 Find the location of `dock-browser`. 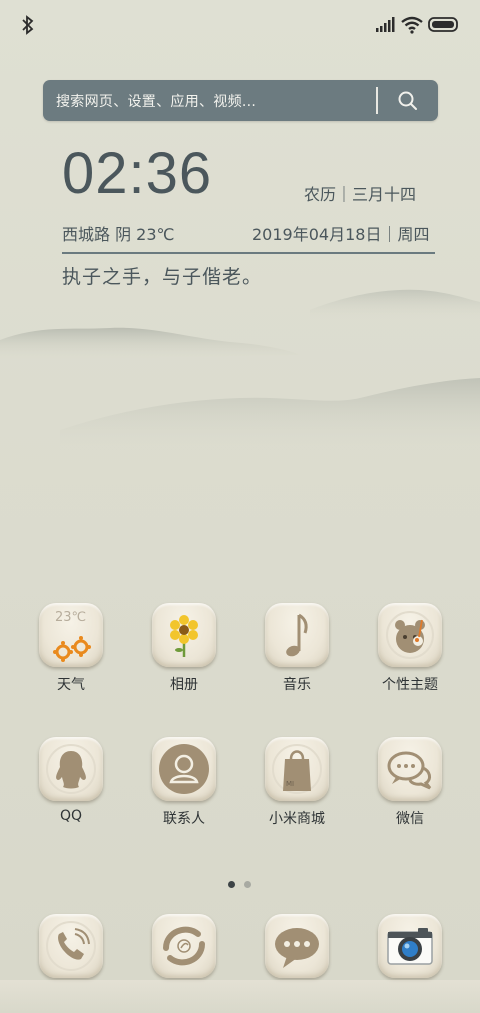

dock-browser is located at coordinates (184, 946).